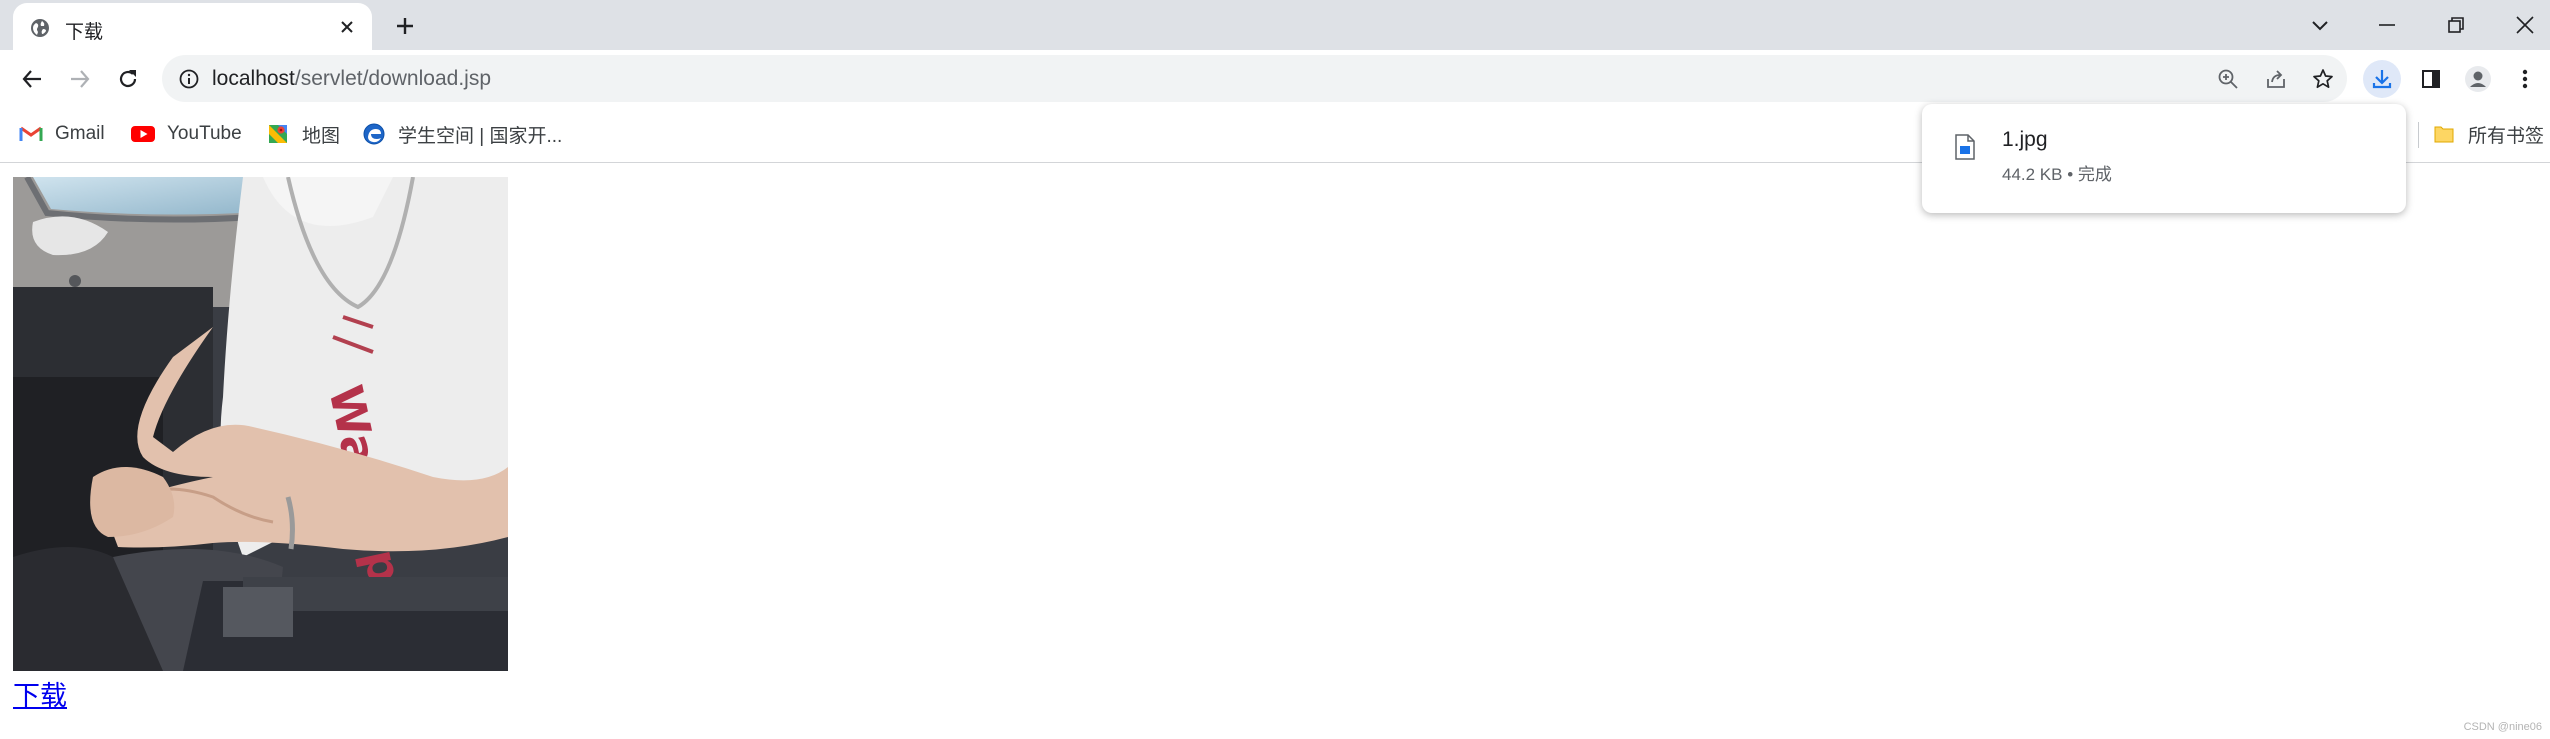 This screenshot has width=2550, height=739. I want to click on more-vertical-icon, so click(2525, 79).